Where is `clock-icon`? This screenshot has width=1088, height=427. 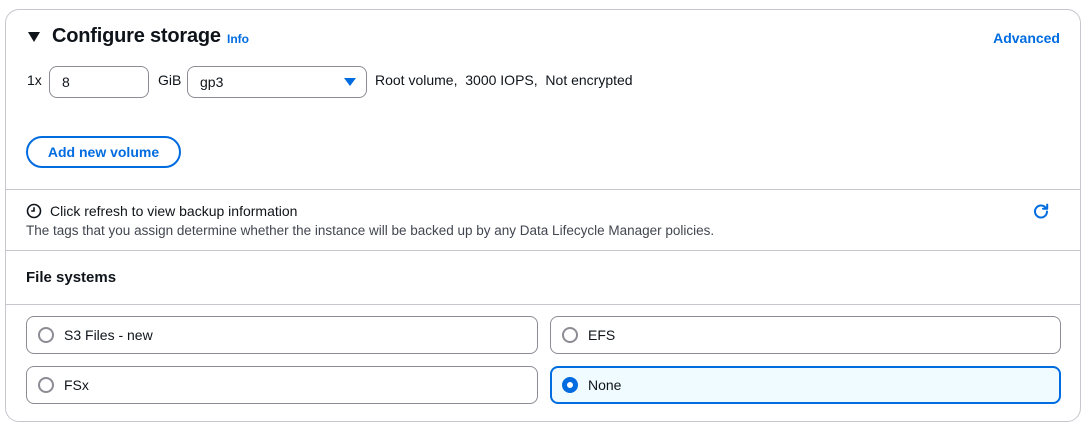
clock-icon is located at coordinates (34, 211).